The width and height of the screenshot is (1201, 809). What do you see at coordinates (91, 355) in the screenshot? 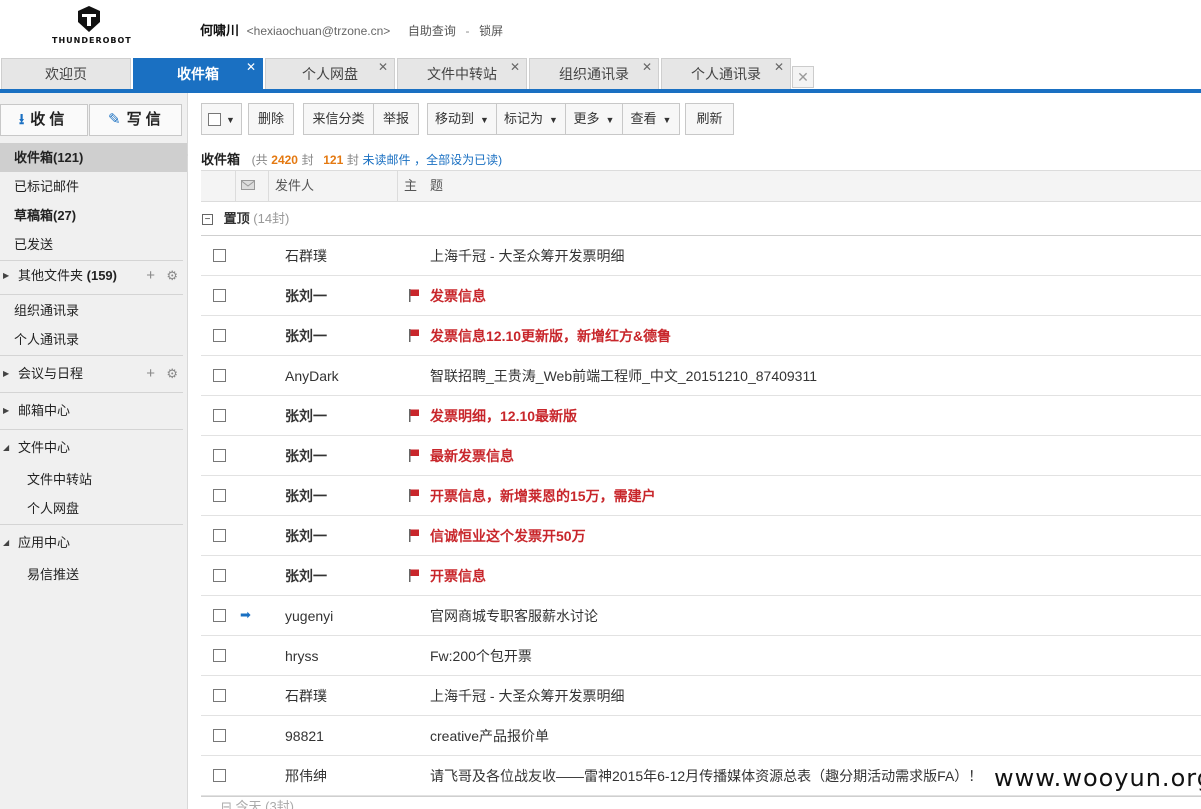
I see `divider` at bounding box center [91, 355].